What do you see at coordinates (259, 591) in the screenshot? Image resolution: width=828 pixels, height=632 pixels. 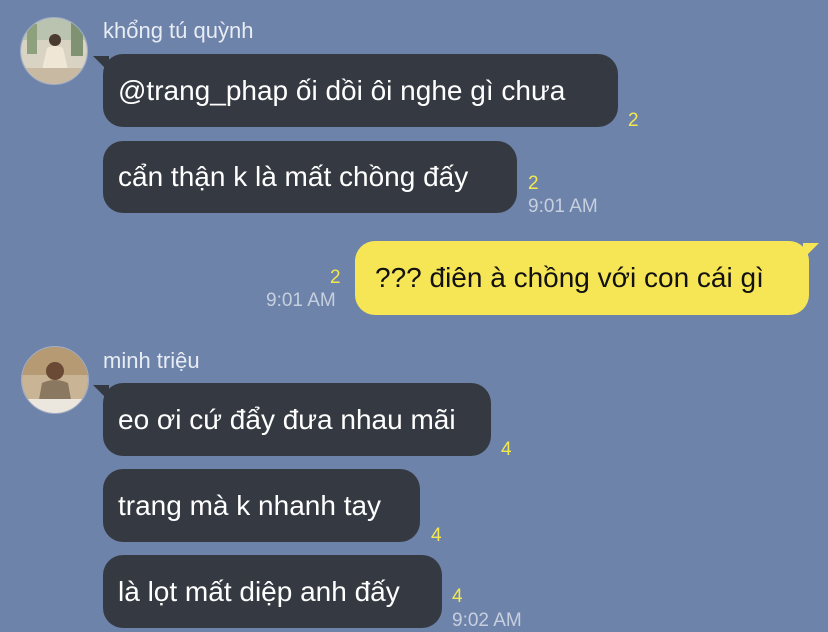 I see `message-text: là lọt mất diệp anh đấy` at bounding box center [259, 591].